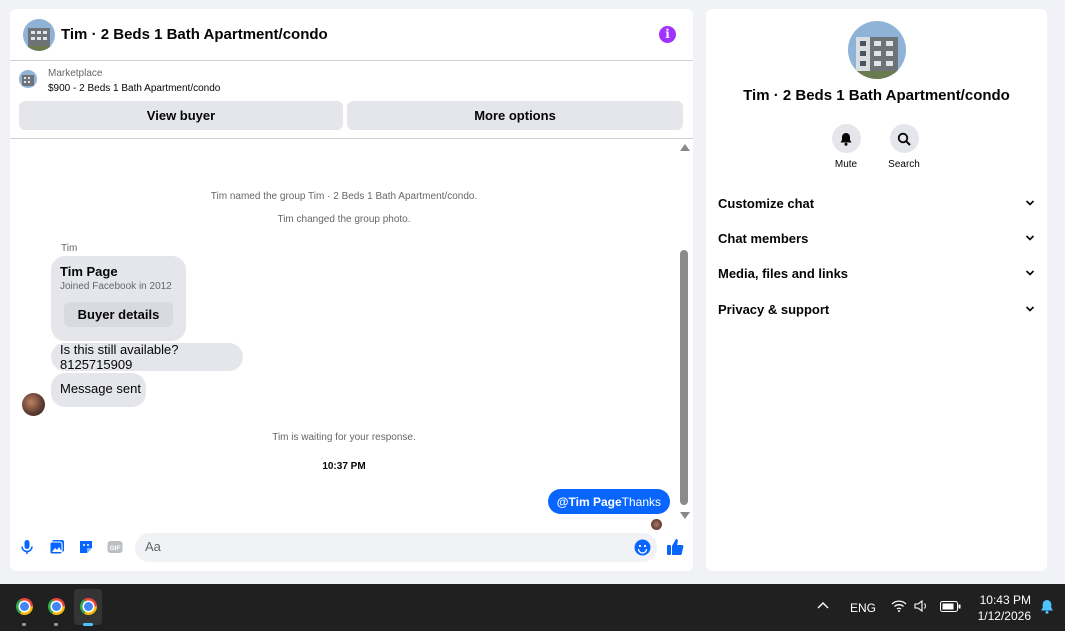 The image size is (1065, 631). Describe the element at coordinates (876, 203) in the screenshot. I see `customize-chat-row: Customize chat` at that location.